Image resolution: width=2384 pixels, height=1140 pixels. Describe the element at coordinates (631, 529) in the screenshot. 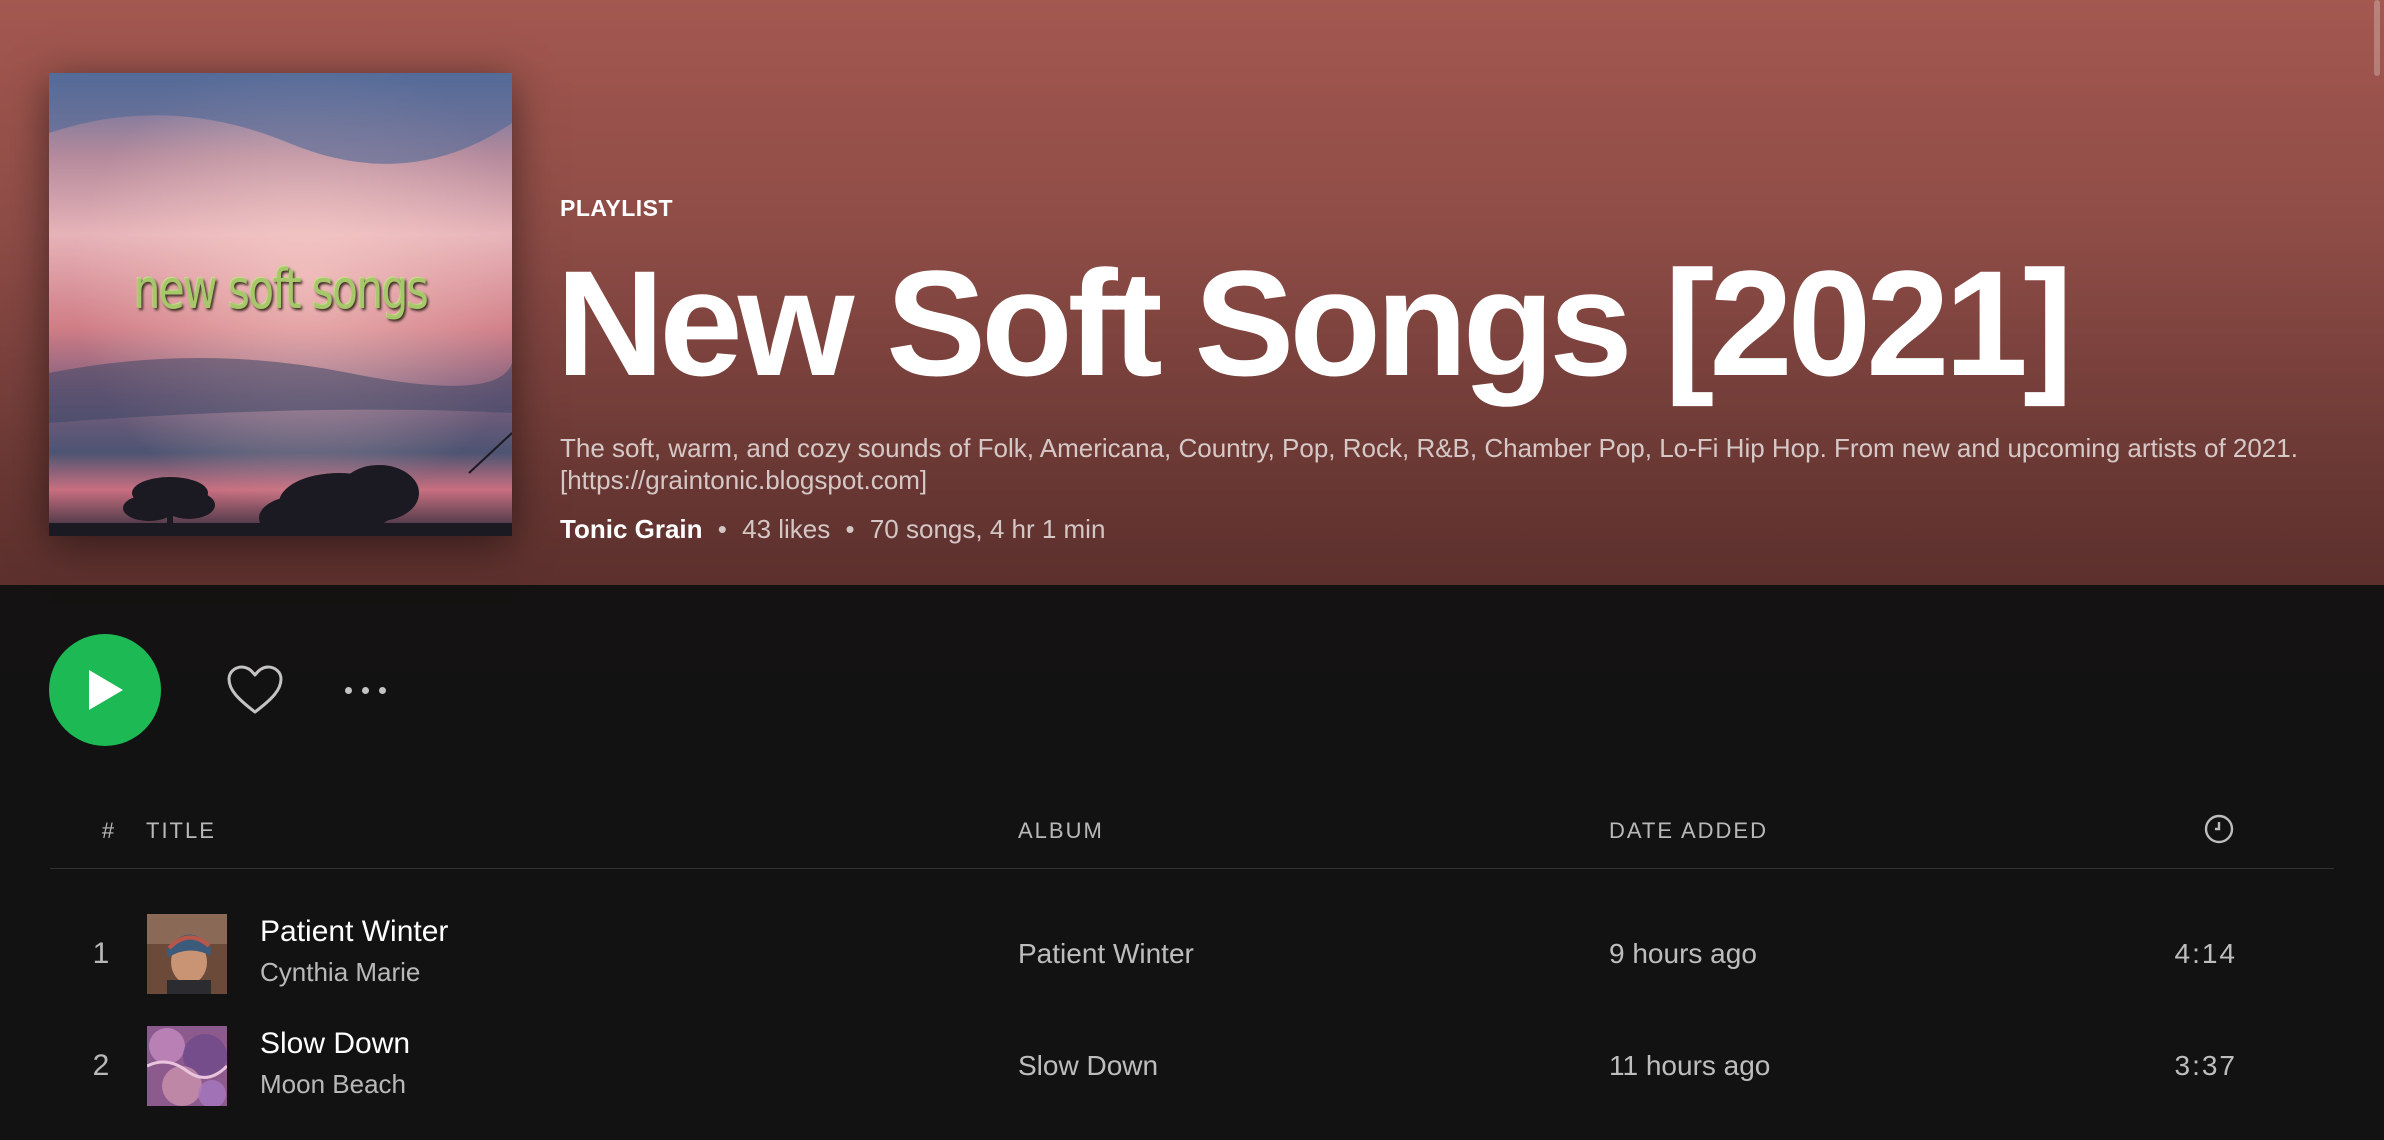

I see `playlist-owner-link: Tonic Grain` at that location.